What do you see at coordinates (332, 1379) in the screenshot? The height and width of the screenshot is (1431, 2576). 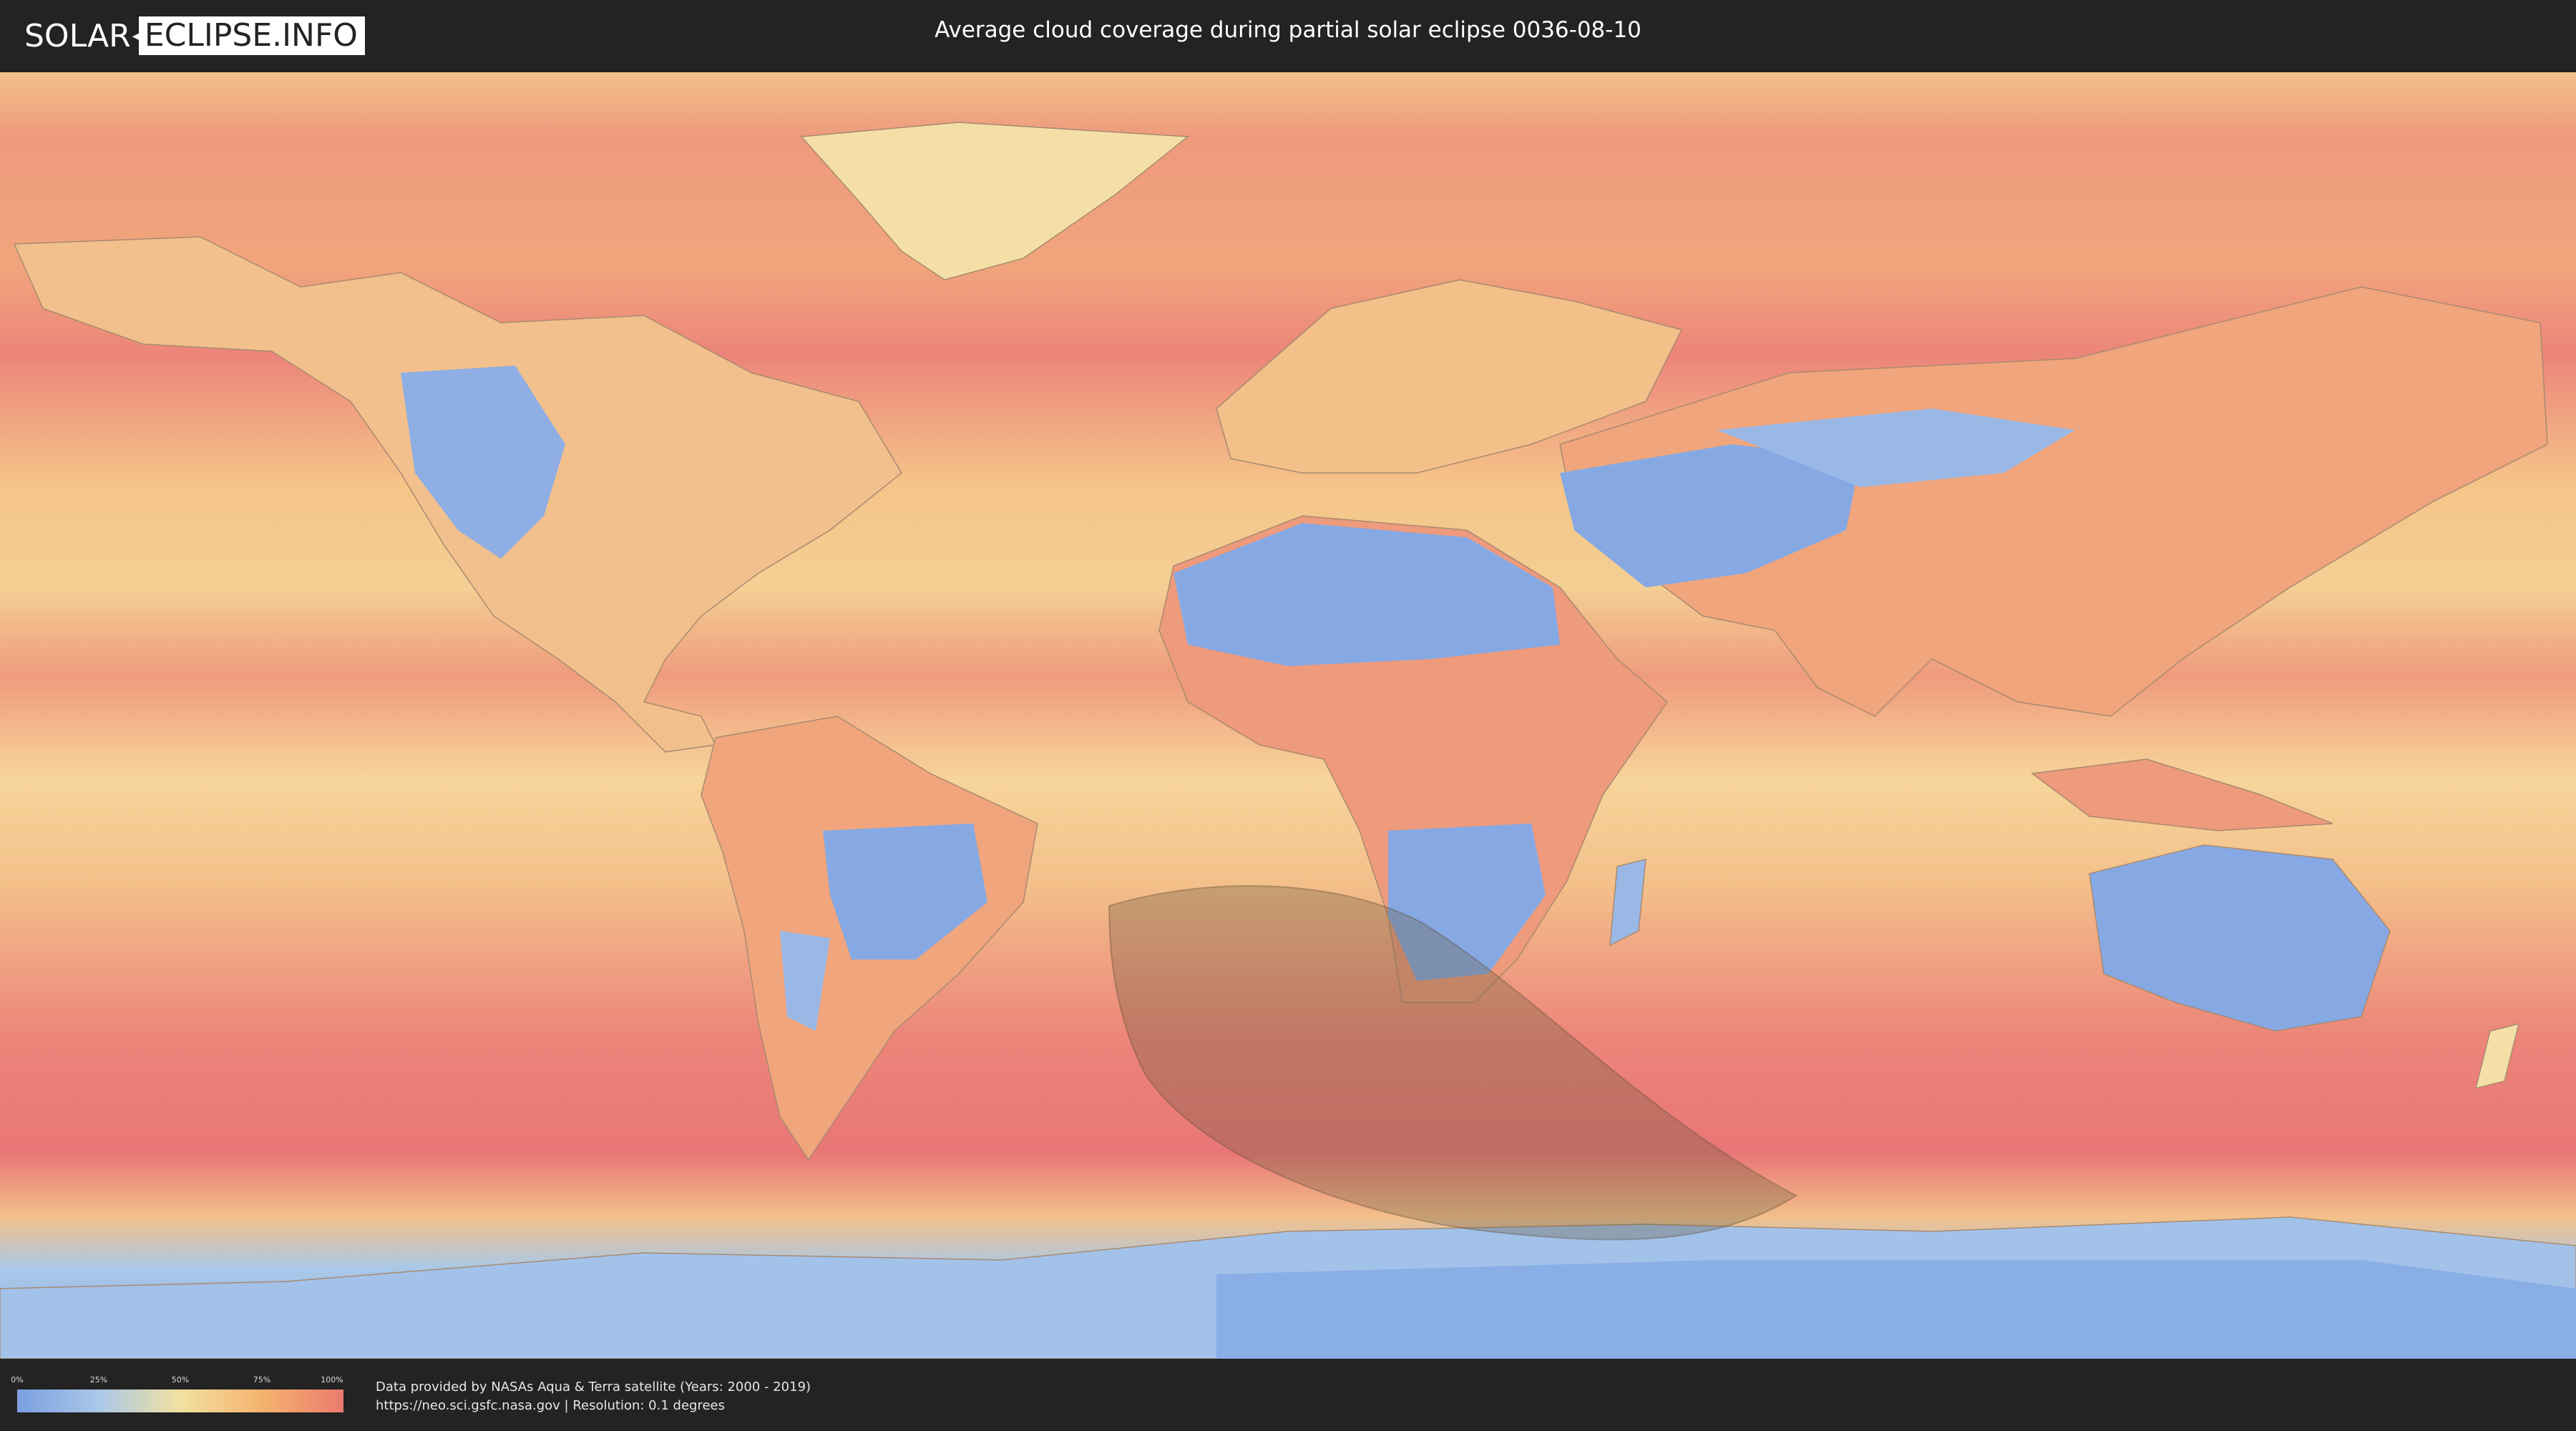 I see `scale-tick-label: 100%` at bounding box center [332, 1379].